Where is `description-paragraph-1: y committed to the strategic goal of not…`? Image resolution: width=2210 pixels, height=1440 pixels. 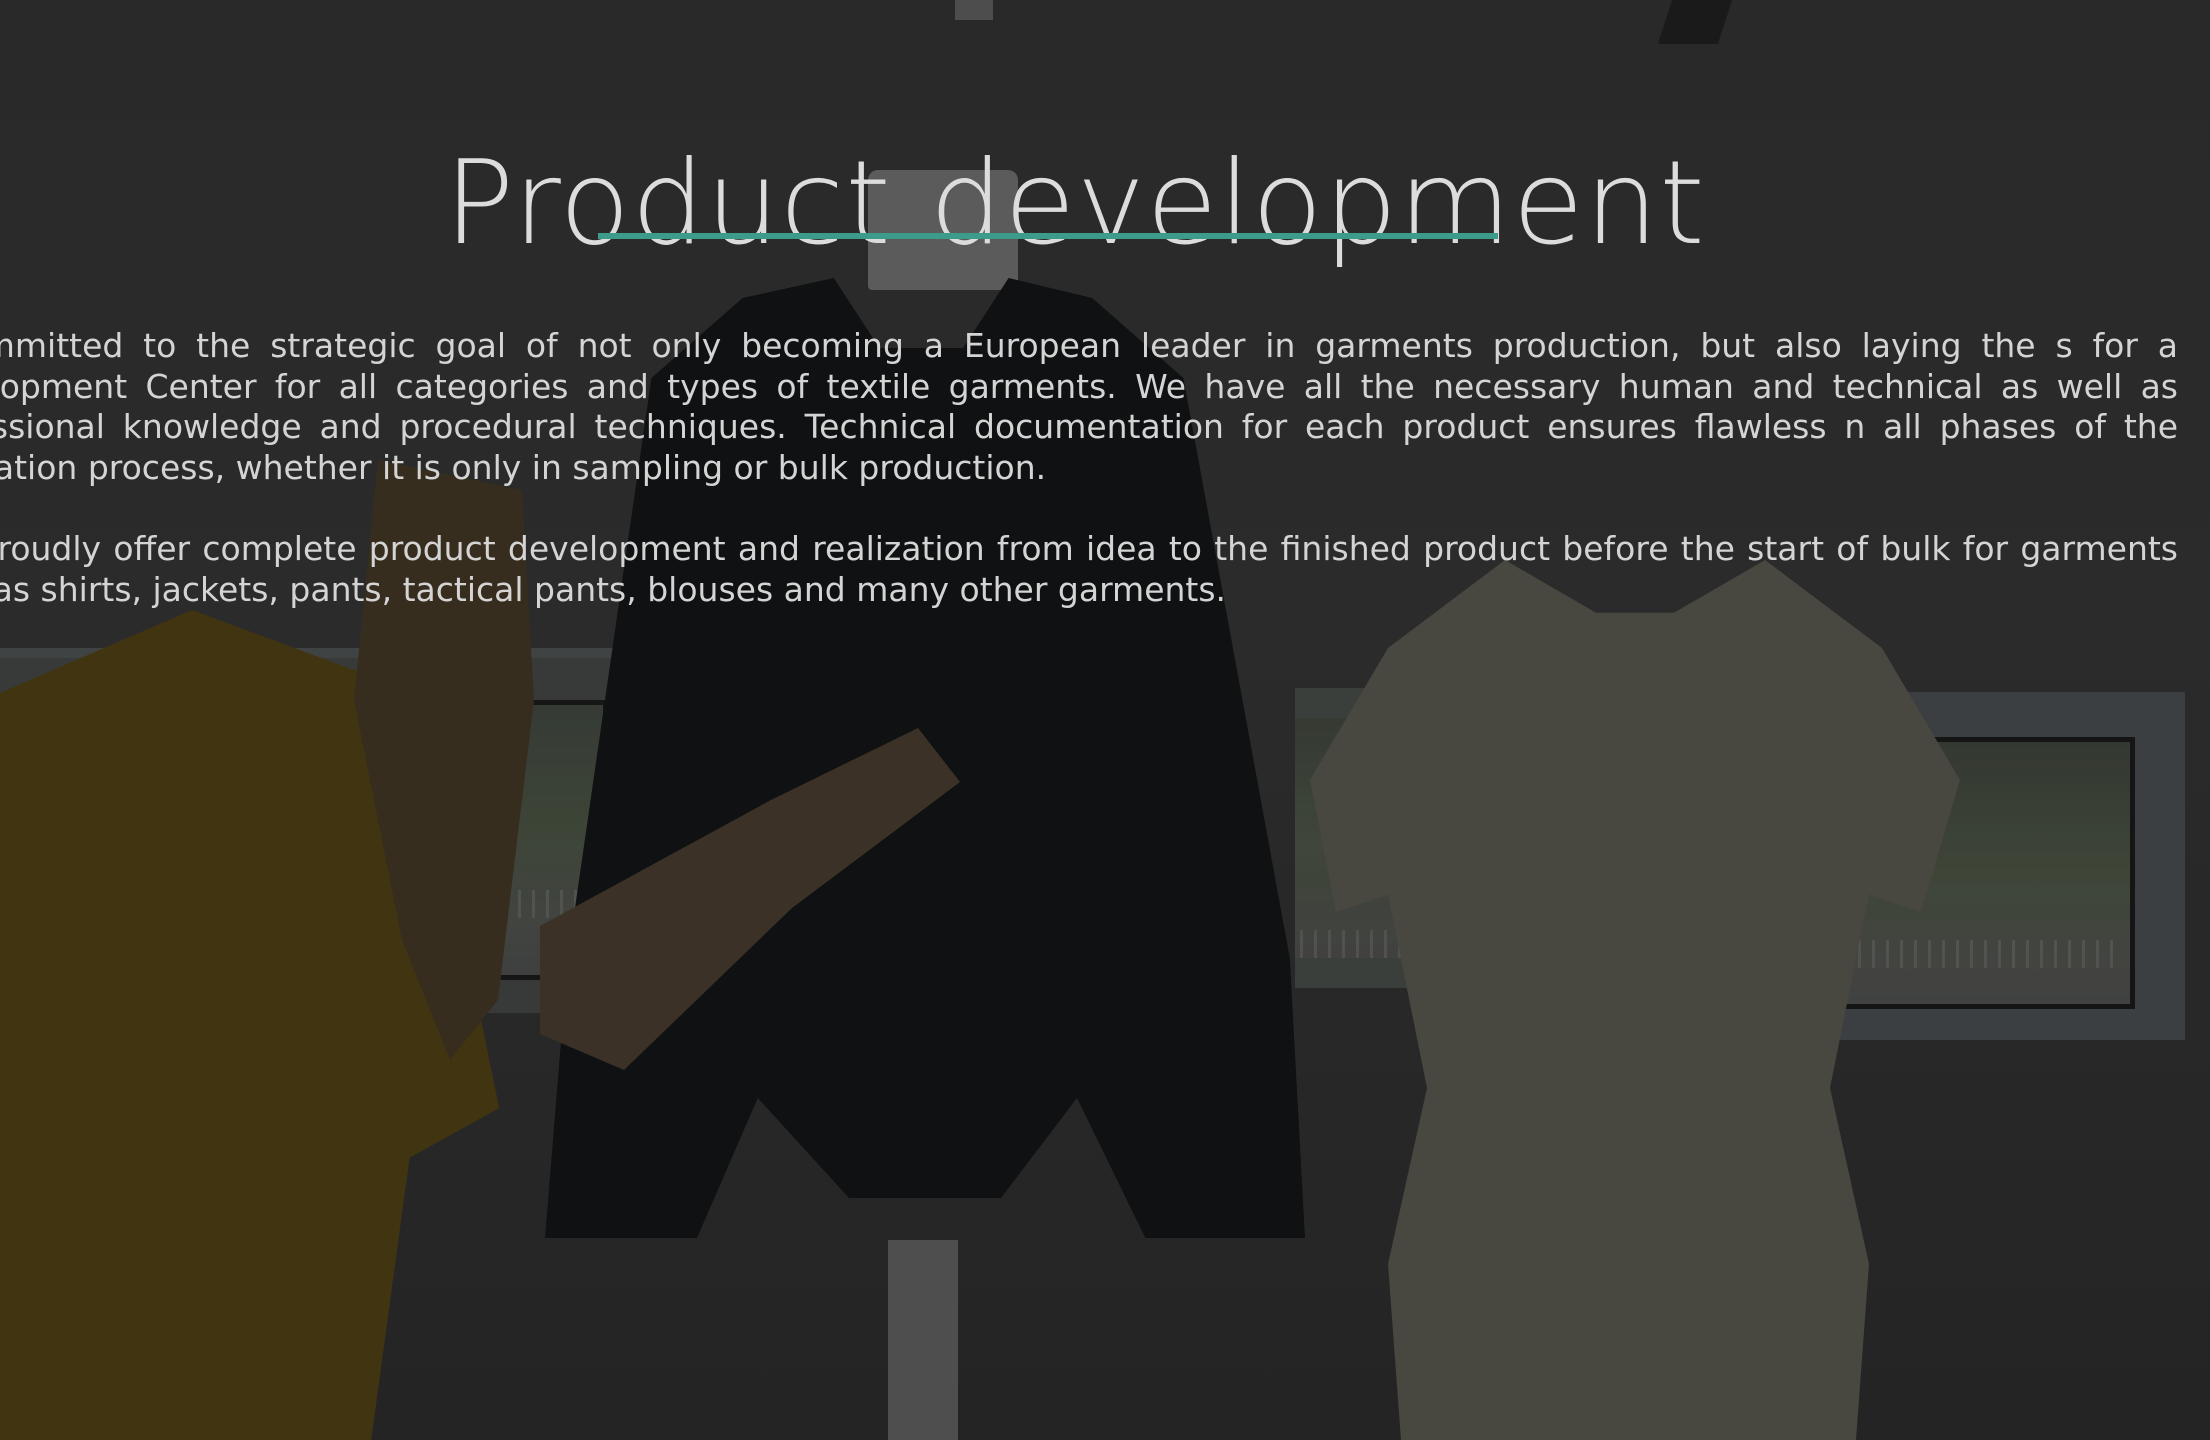 description-paragraph-1: y committed to the strategic goal of not… is located at coordinates (1089, 406).